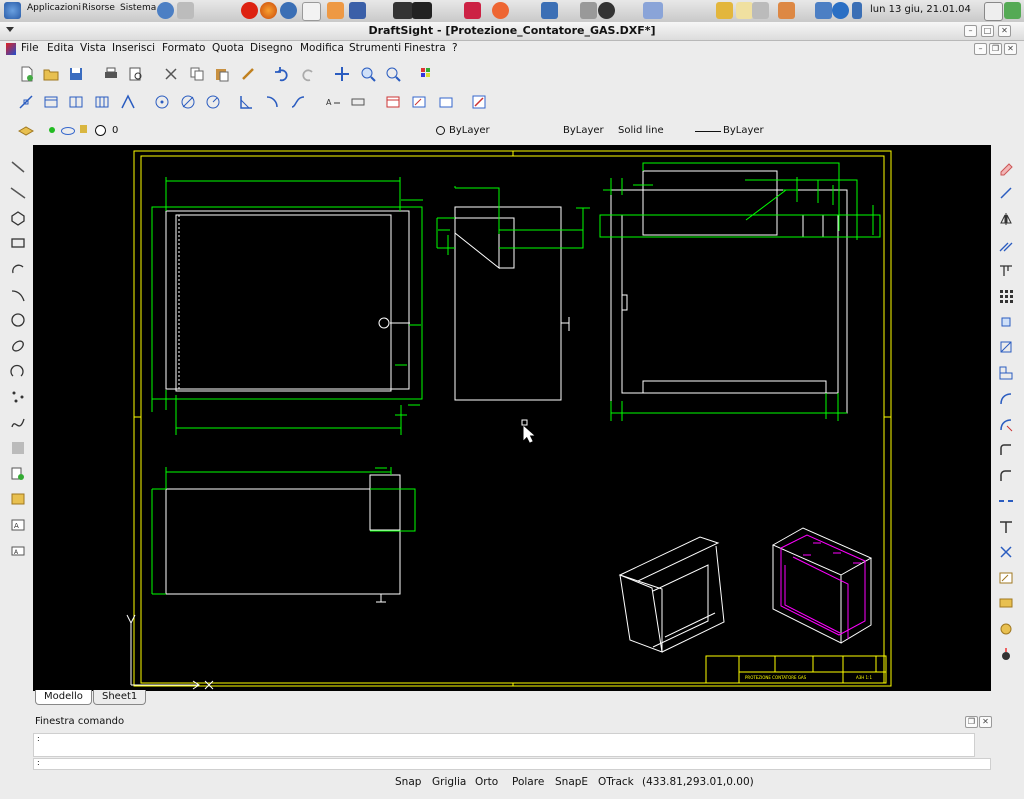 The width and height of the screenshot is (1024, 799). I want to click on arc-icon, so click(18, 269).